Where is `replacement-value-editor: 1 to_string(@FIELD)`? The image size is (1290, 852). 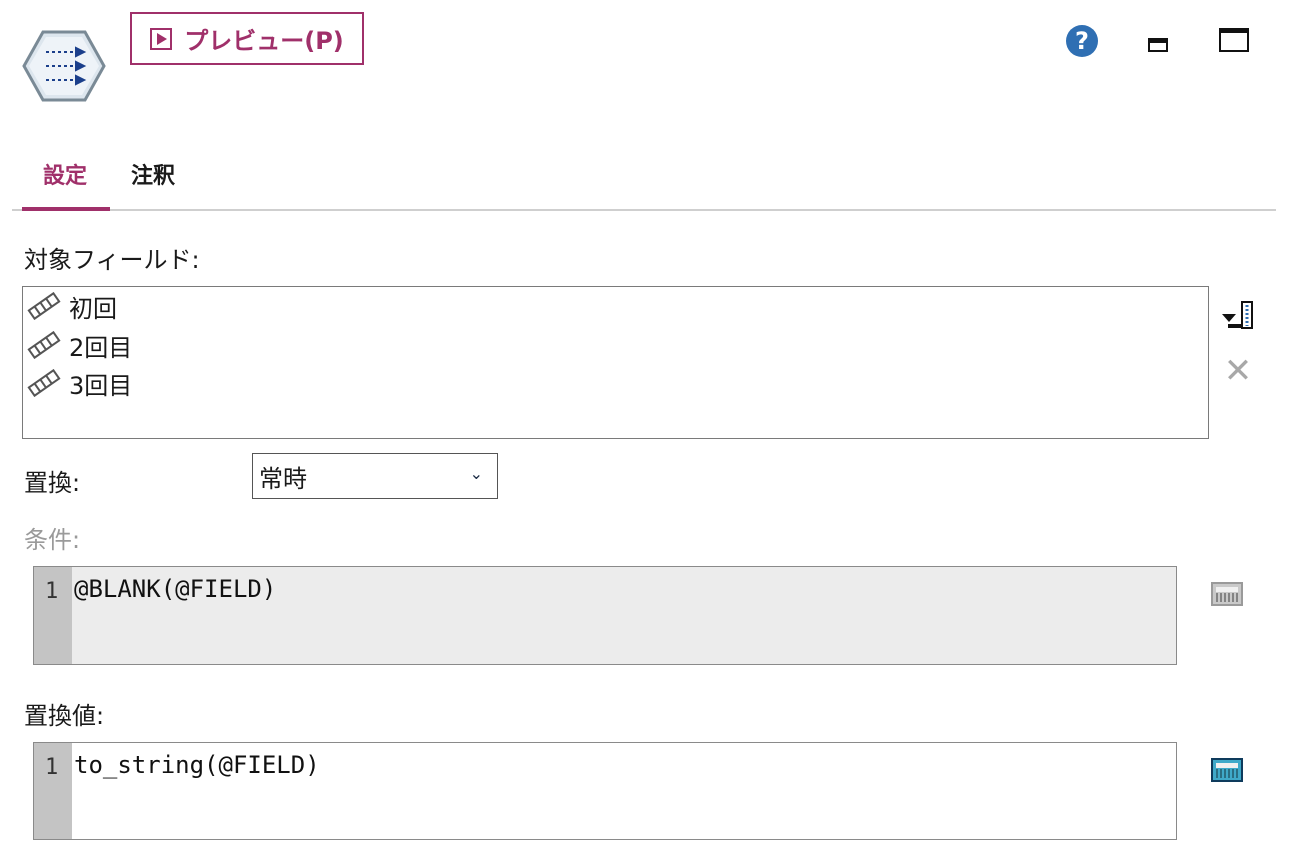
replacement-value-editor: 1 to_string(@FIELD) is located at coordinates (605, 791).